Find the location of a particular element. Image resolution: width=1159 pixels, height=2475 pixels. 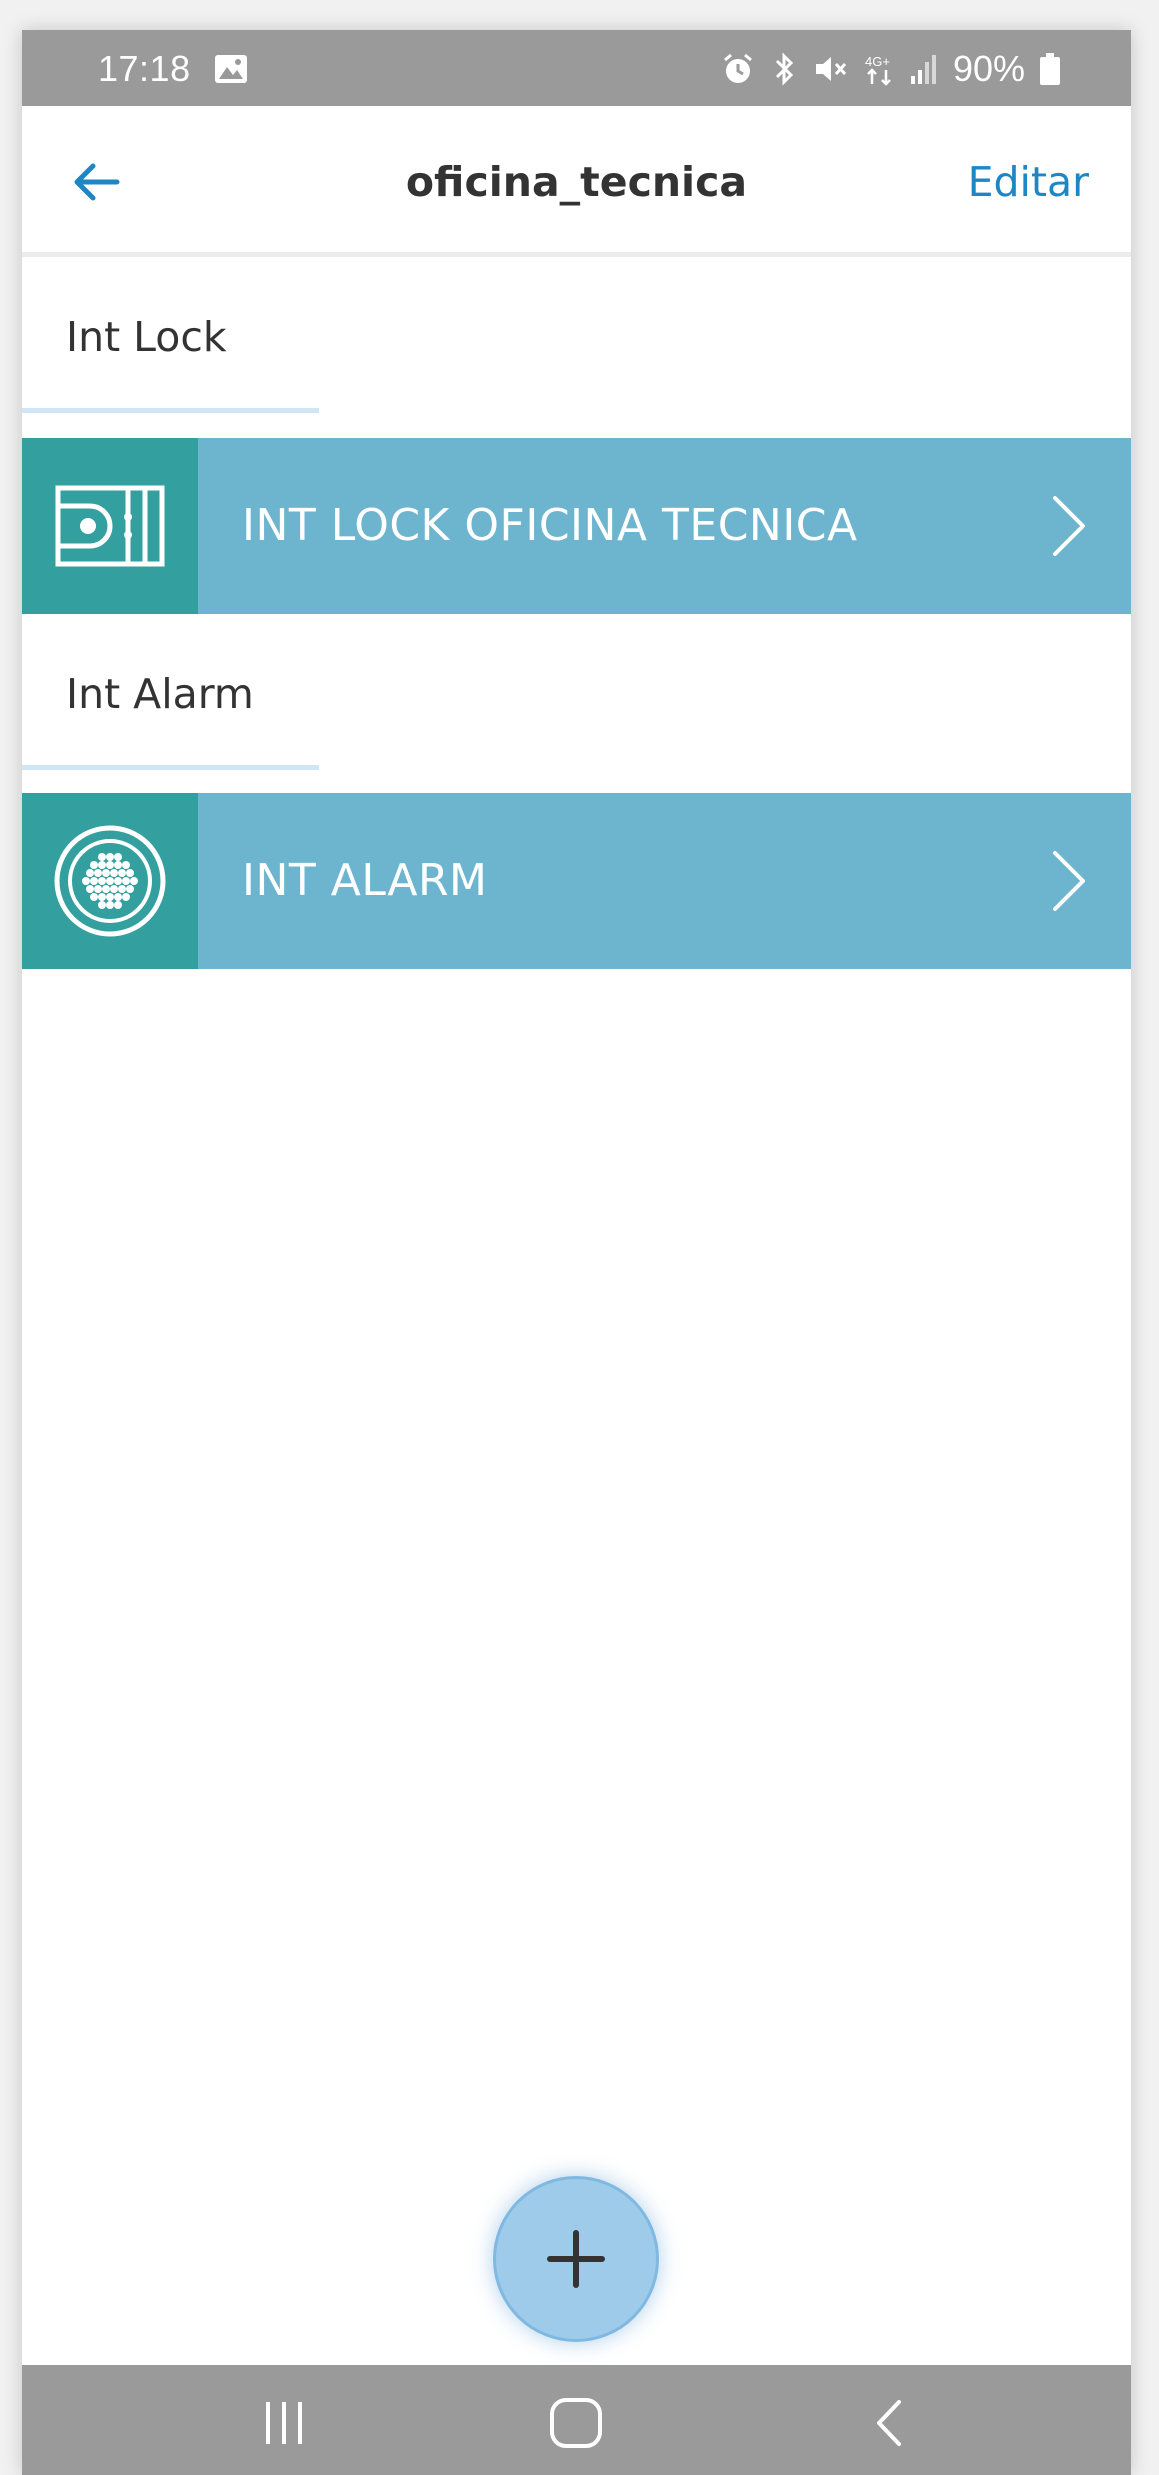

section-label: Int Alarm is located at coordinates (160, 694).